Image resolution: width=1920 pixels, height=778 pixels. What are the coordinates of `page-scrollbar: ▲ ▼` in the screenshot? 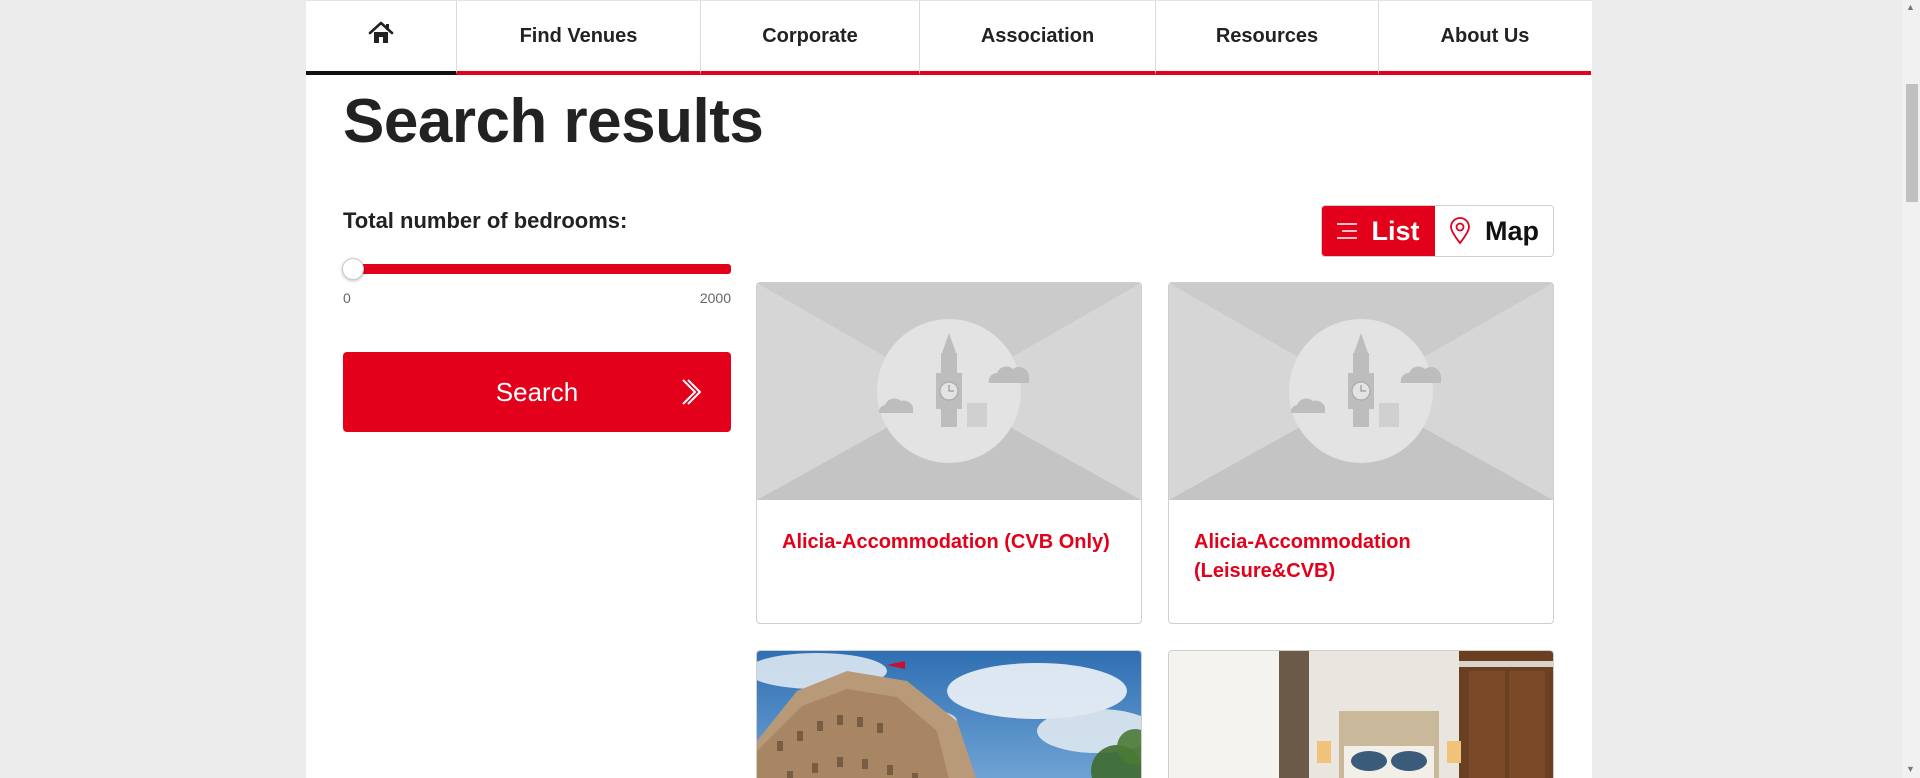 It's located at (1911, 389).